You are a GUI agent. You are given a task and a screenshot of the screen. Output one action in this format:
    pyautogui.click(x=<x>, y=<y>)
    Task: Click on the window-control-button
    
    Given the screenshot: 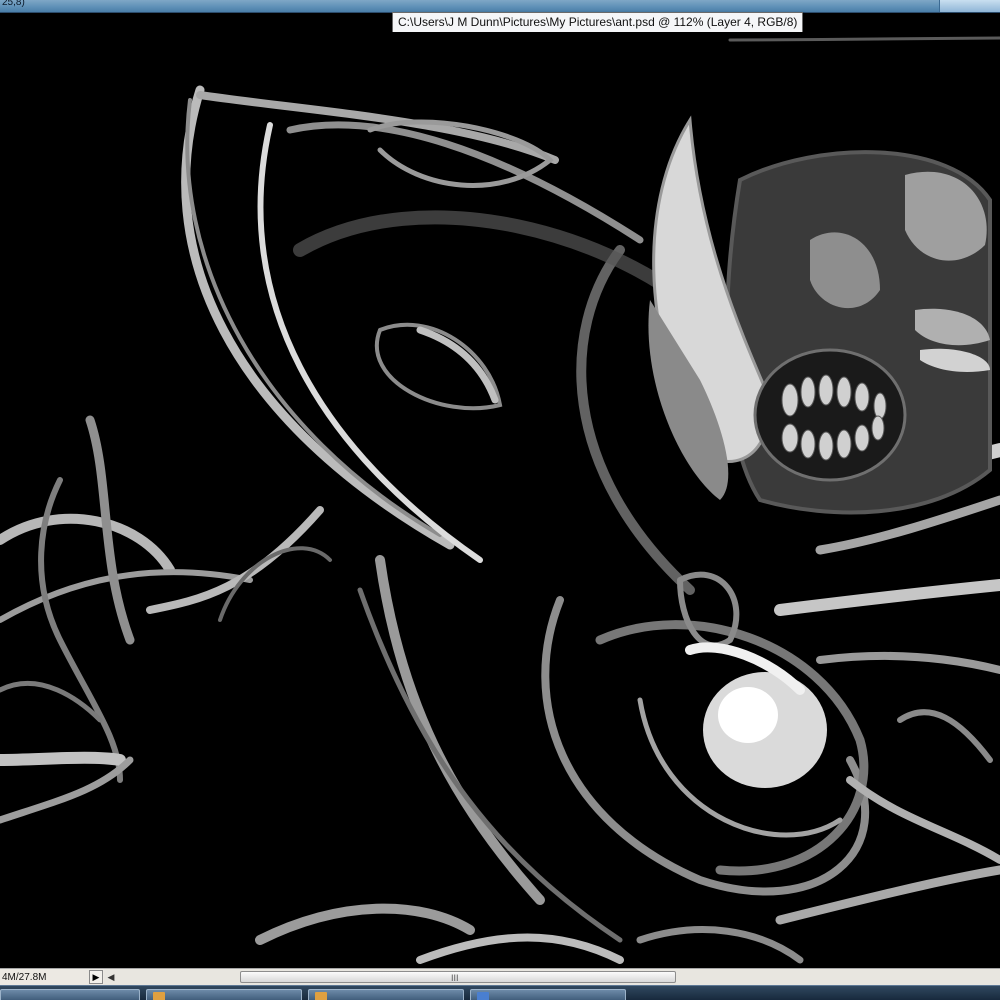 What is the action you would take?
    pyautogui.click(x=969, y=6)
    